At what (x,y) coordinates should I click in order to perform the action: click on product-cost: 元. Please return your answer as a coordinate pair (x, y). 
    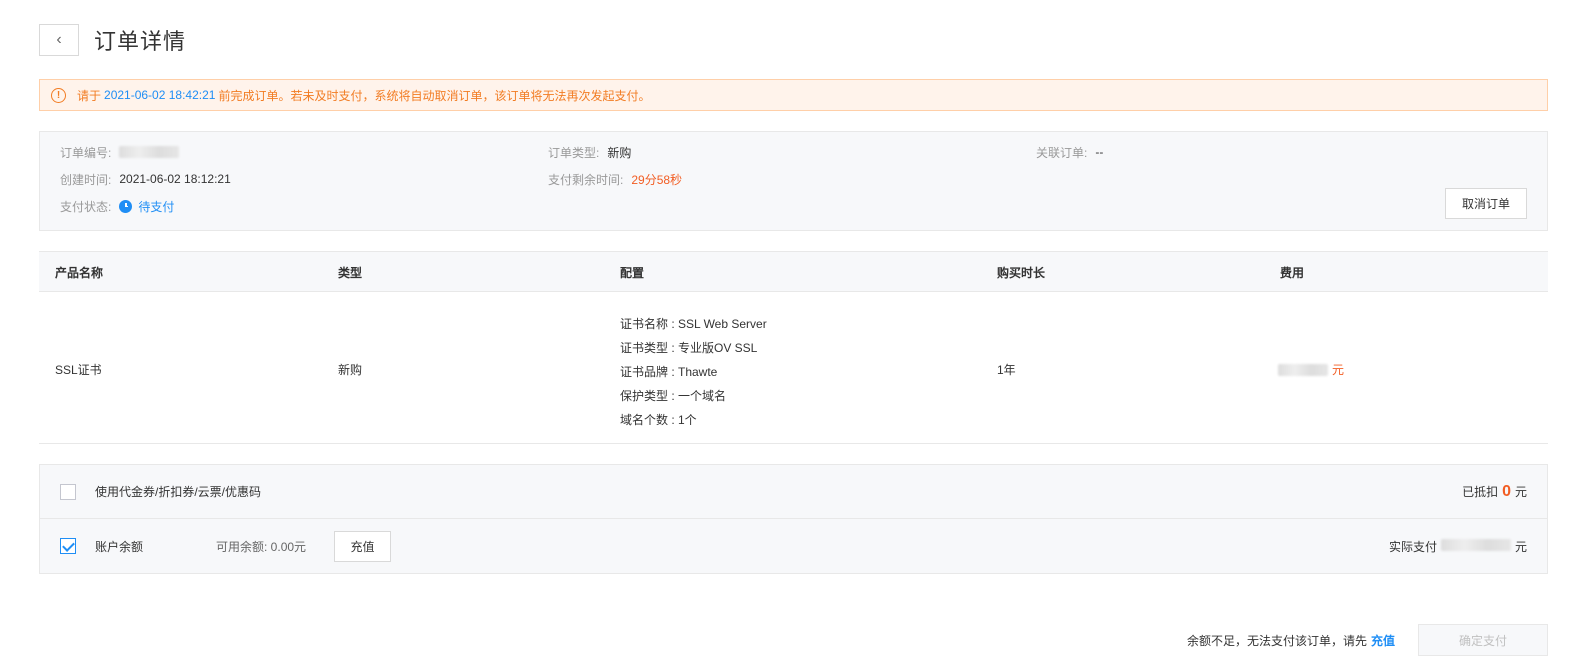
    Looking at the image, I should click on (1311, 369).